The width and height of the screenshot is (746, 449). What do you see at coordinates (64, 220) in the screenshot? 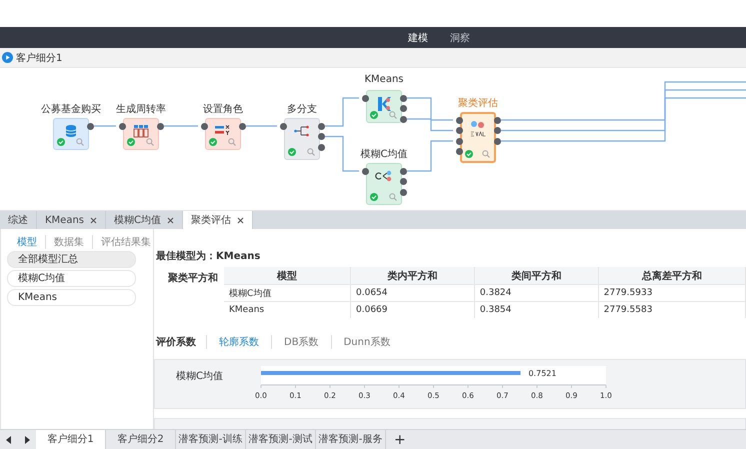
I see `tab-label: KMeans` at bounding box center [64, 220].